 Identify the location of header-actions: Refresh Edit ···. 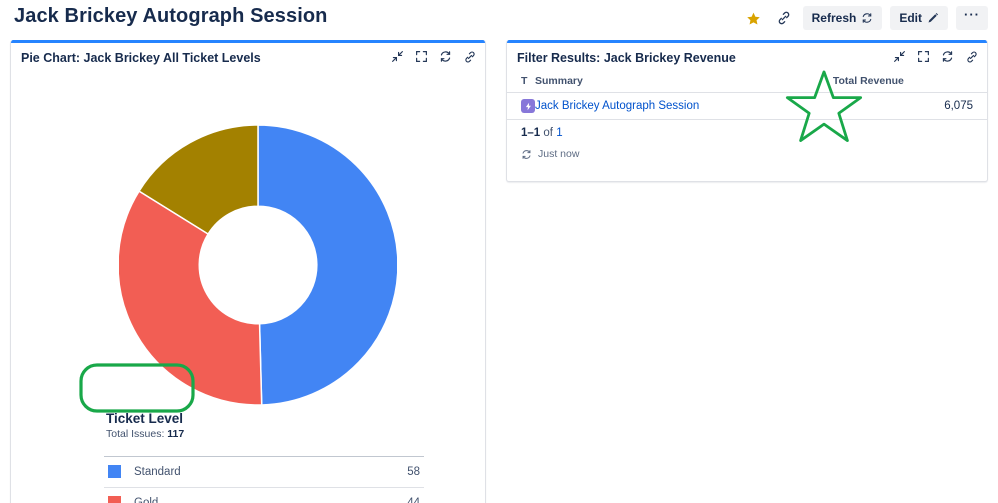
(865, 18).